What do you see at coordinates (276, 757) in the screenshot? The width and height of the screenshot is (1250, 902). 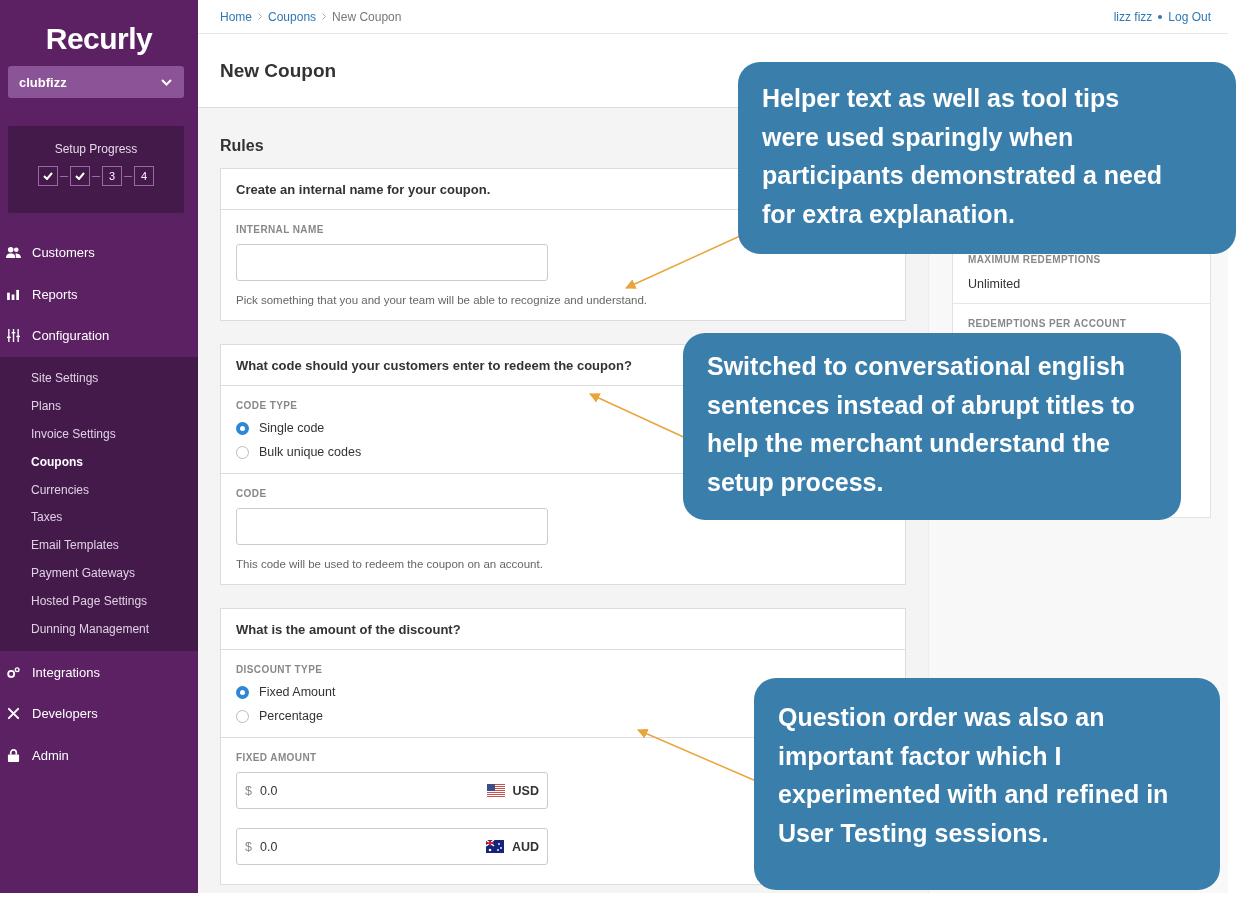 I see `field-label: FIXED AMOUNT` at bounding box center [276, 757].